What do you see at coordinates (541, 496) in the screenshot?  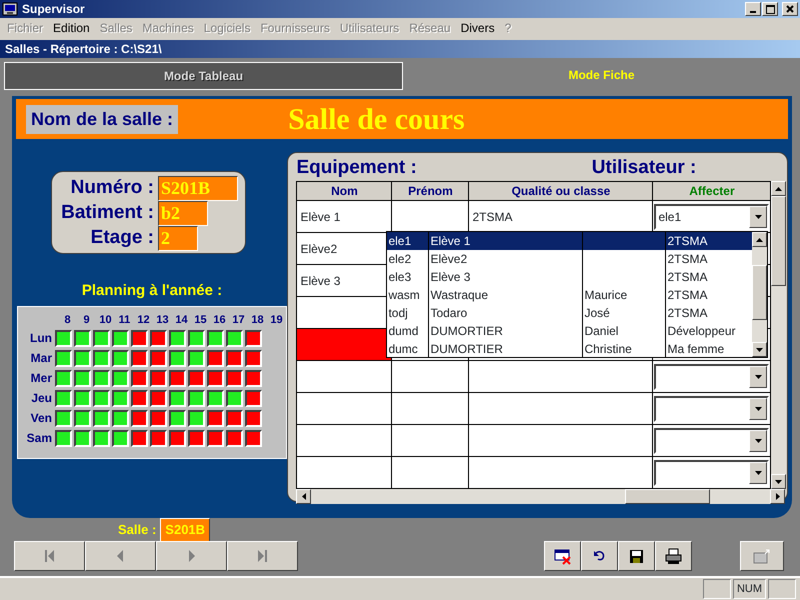 I see `horizontal-scrollbar` at bounding box center [541, 496].